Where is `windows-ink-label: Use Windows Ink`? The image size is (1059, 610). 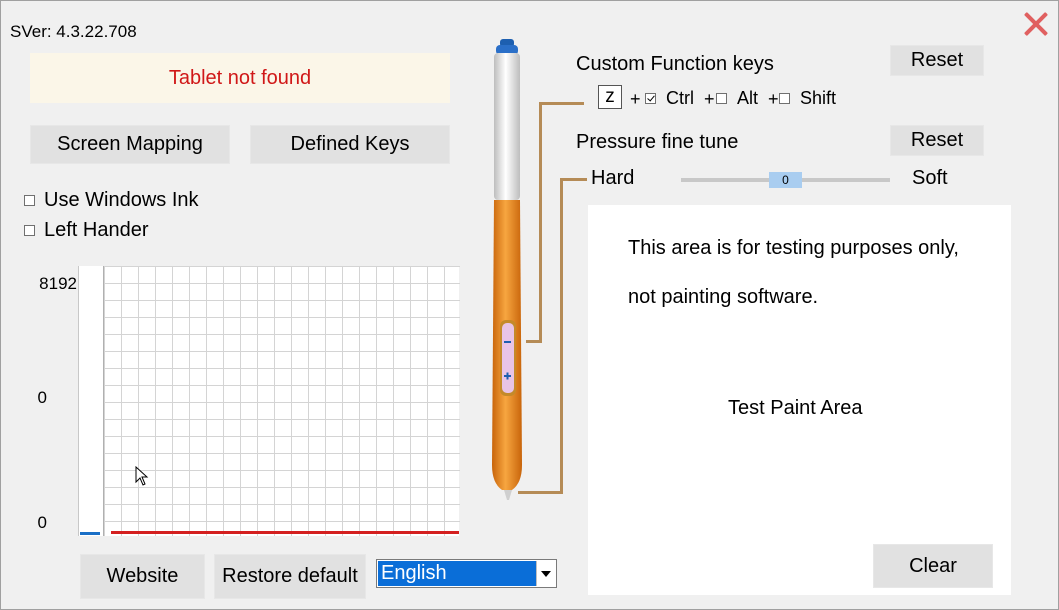 windows-ink-label: Use Windows Ink is located at coordinates (121, 200).